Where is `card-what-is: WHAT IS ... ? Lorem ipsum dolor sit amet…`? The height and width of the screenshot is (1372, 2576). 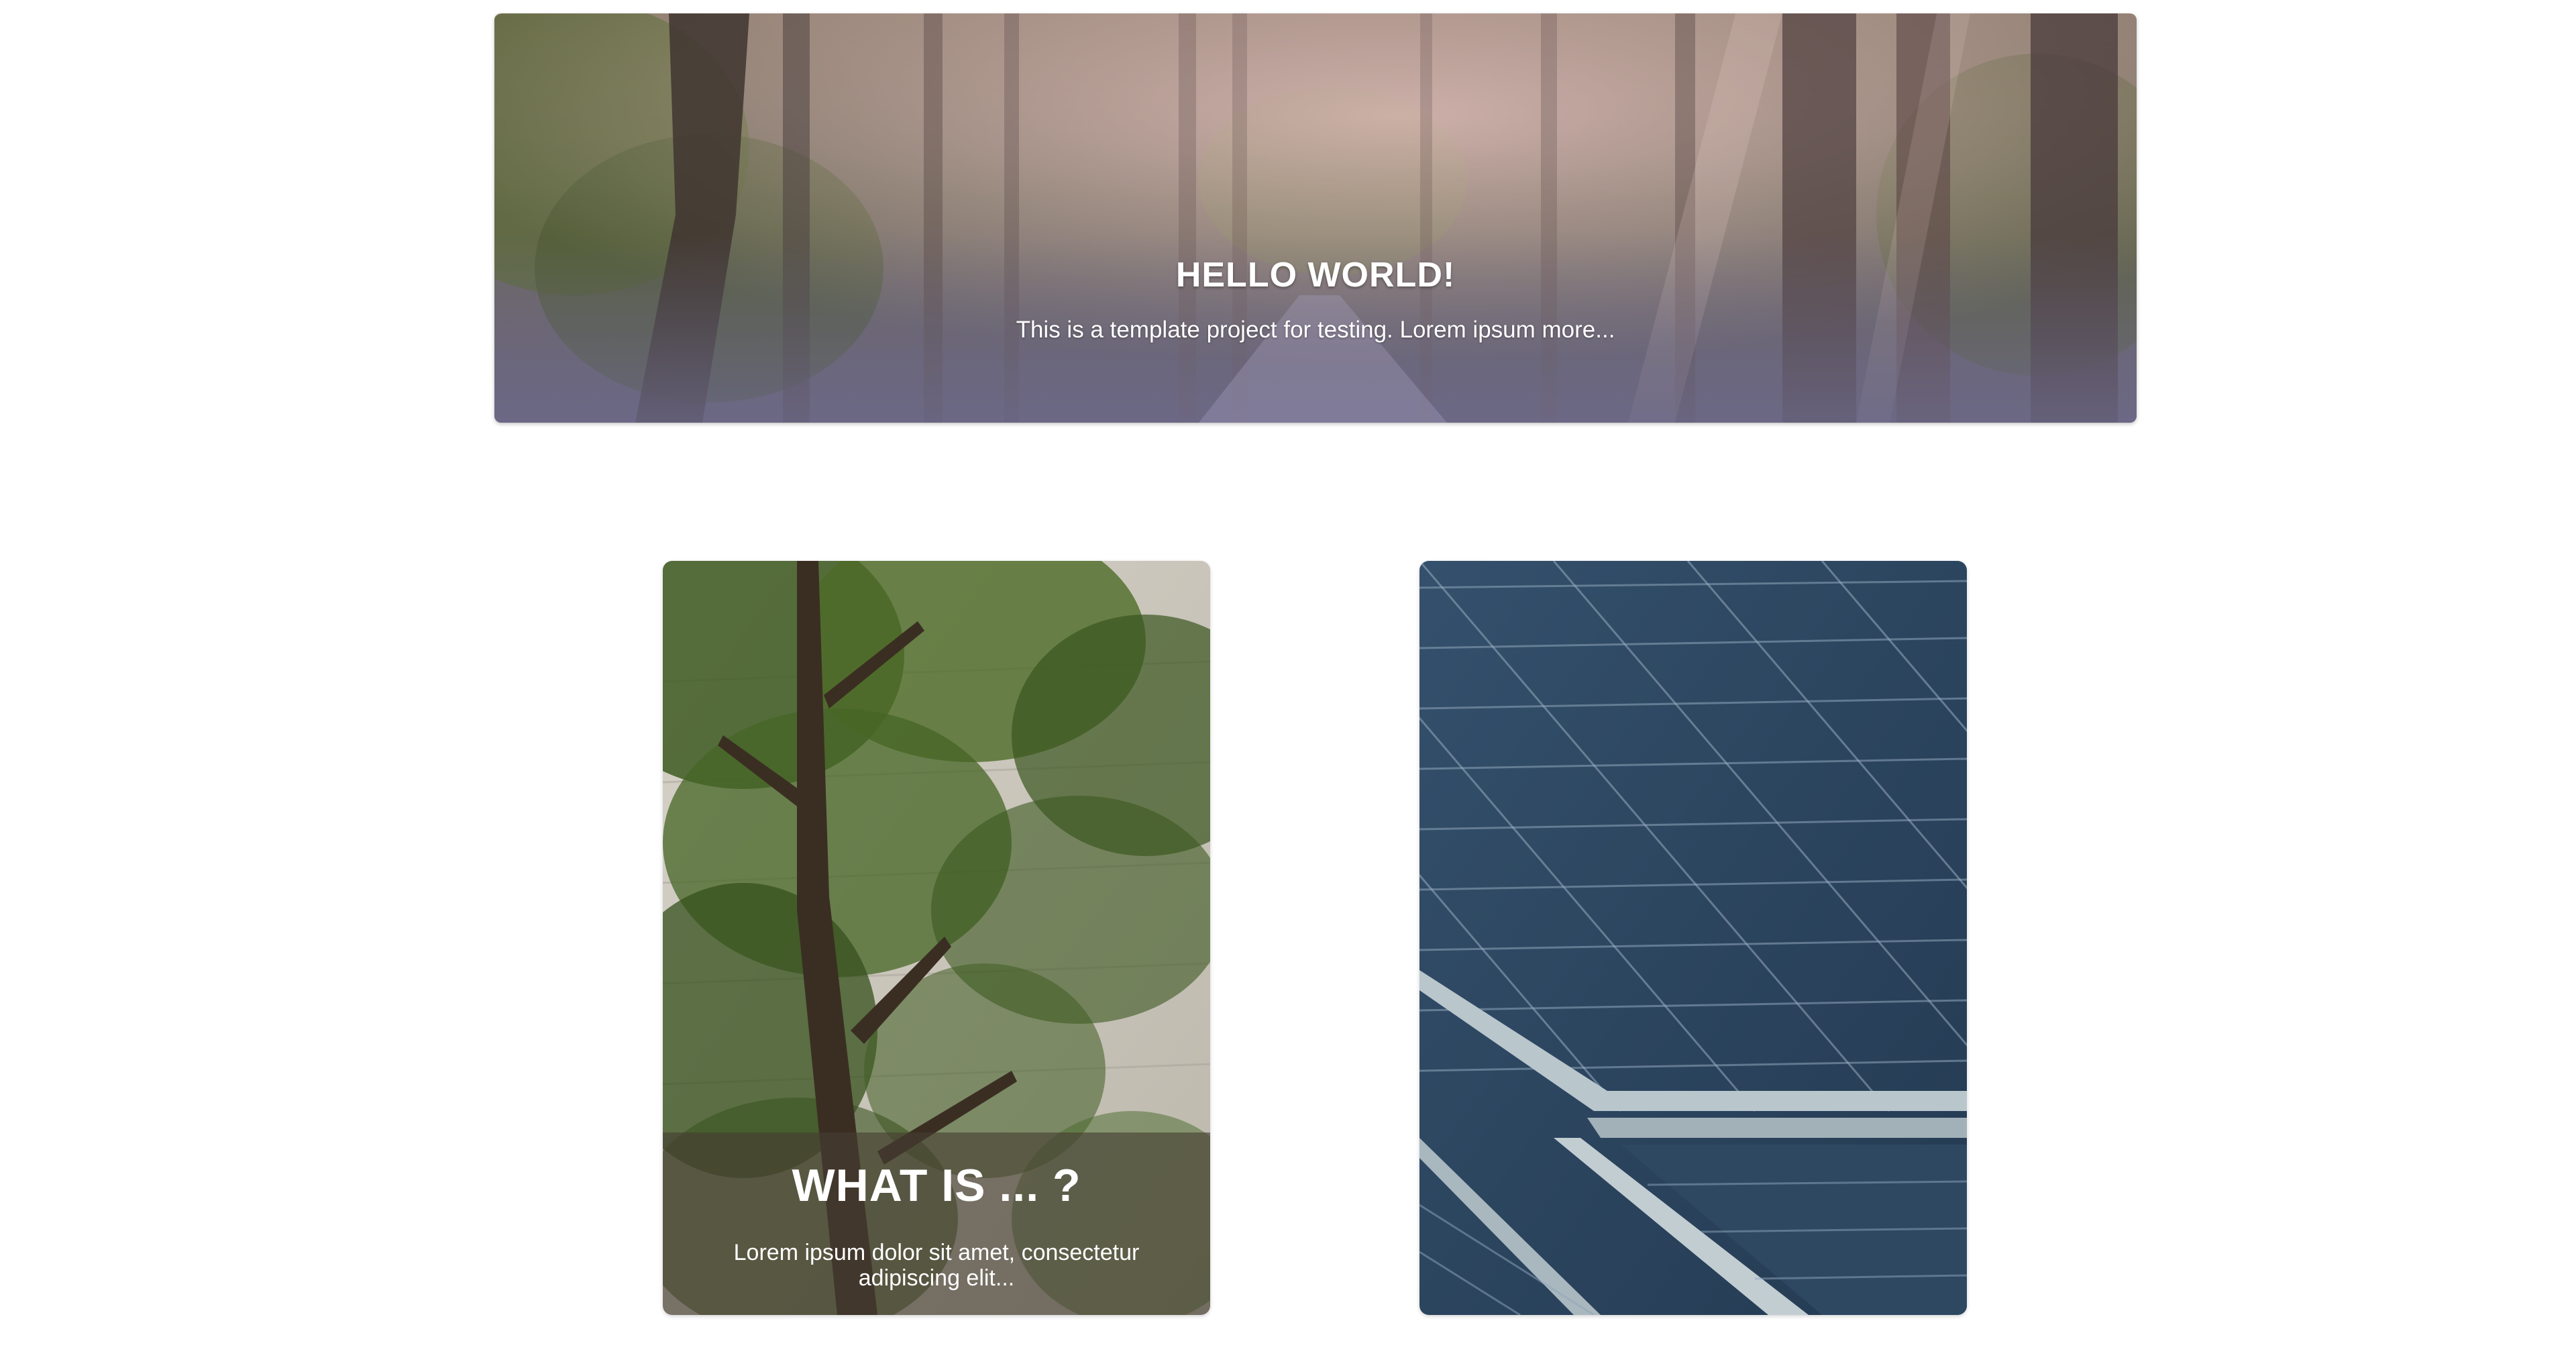
card-what-is: WHAT IS ... ? Lorem ipsum dolor sit amet… is located at coordinates (936, 938).